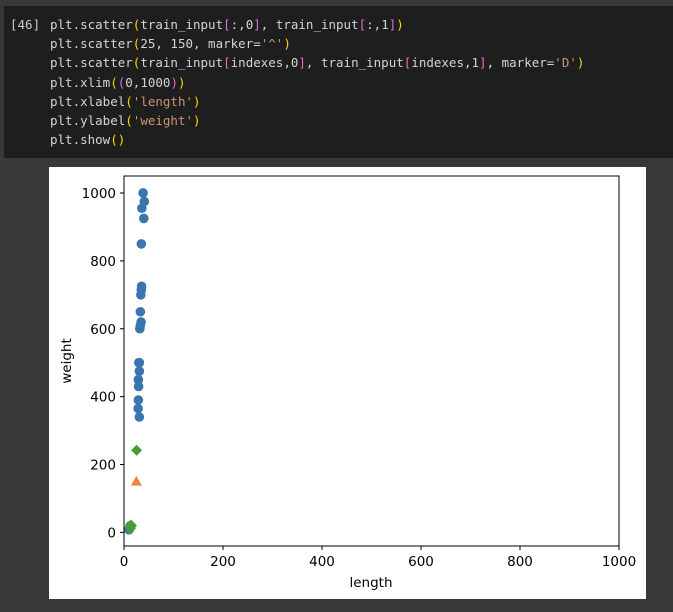 Image resolution: width=673 pixels, height=612 pixels. Describe the element at coordinates (163, 120) in the screenshot. I see `code-token: 'weight'` at that location.